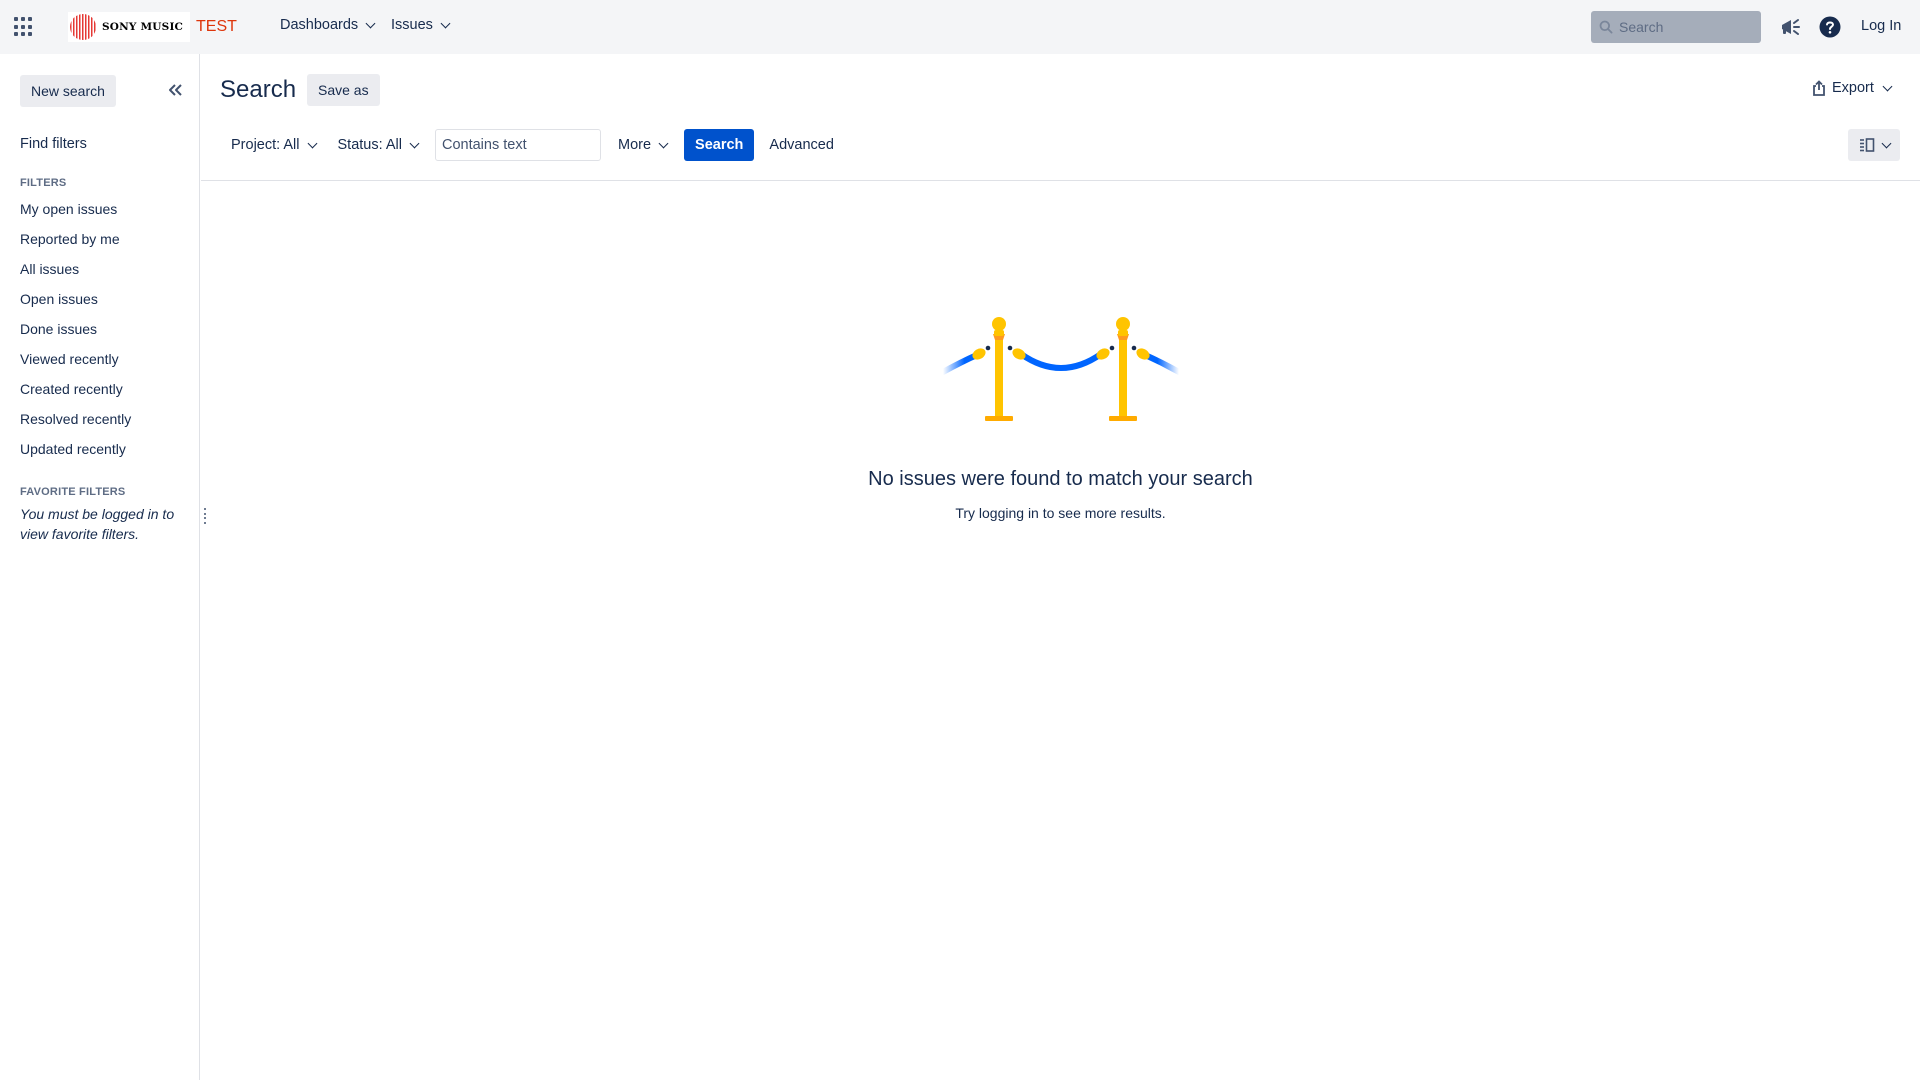 The height and width of the screenshot is (1080, 1920). What do you see at coordinates (369, 145) in the screenshot?
I see `status-filter-label: Status: All` at bounding box center [369, 145].